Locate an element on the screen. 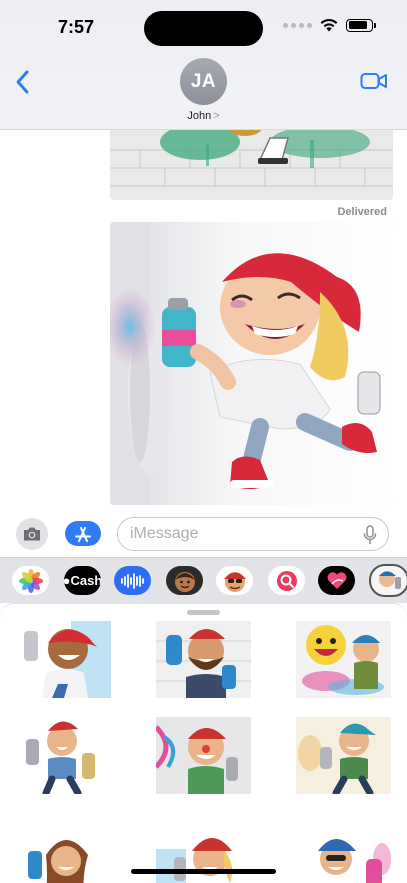  images-search-button is located at coordinates (286, 580).